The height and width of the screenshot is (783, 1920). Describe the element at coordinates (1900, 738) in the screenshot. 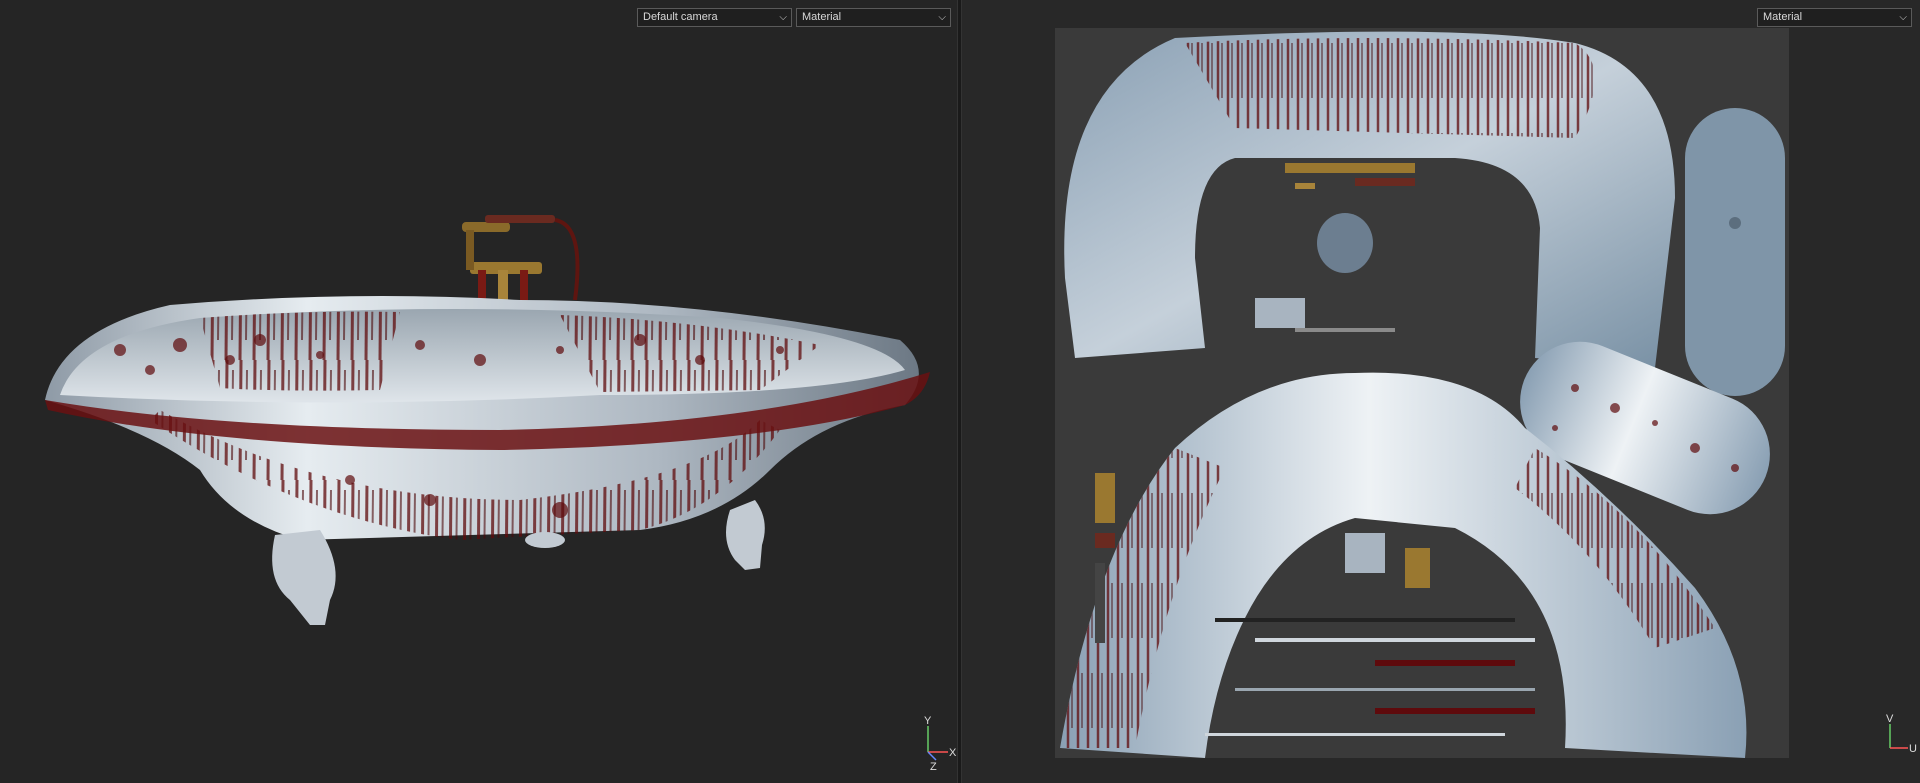

I see `uv-axis-gizmo-icon: V U` at that location.